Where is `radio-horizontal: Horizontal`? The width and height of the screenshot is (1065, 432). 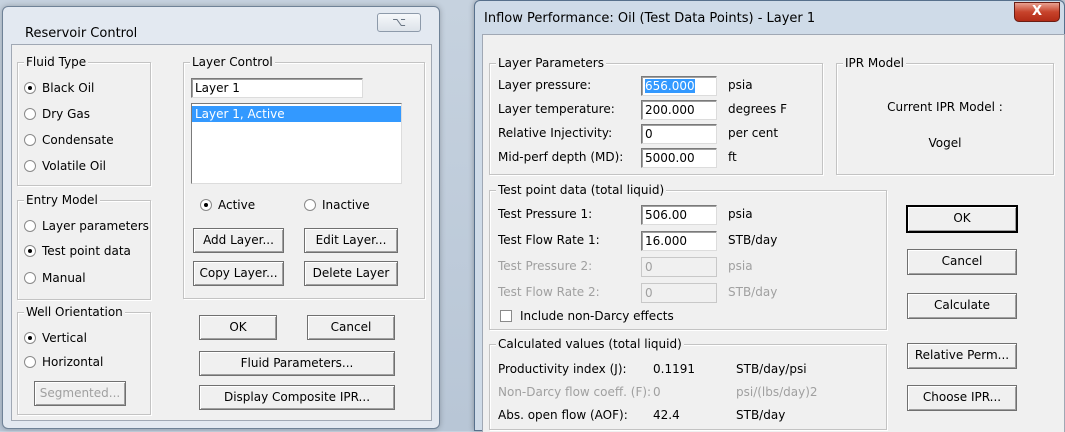 radio-horizontal: Horizontal is located at coordinates (63, 362).